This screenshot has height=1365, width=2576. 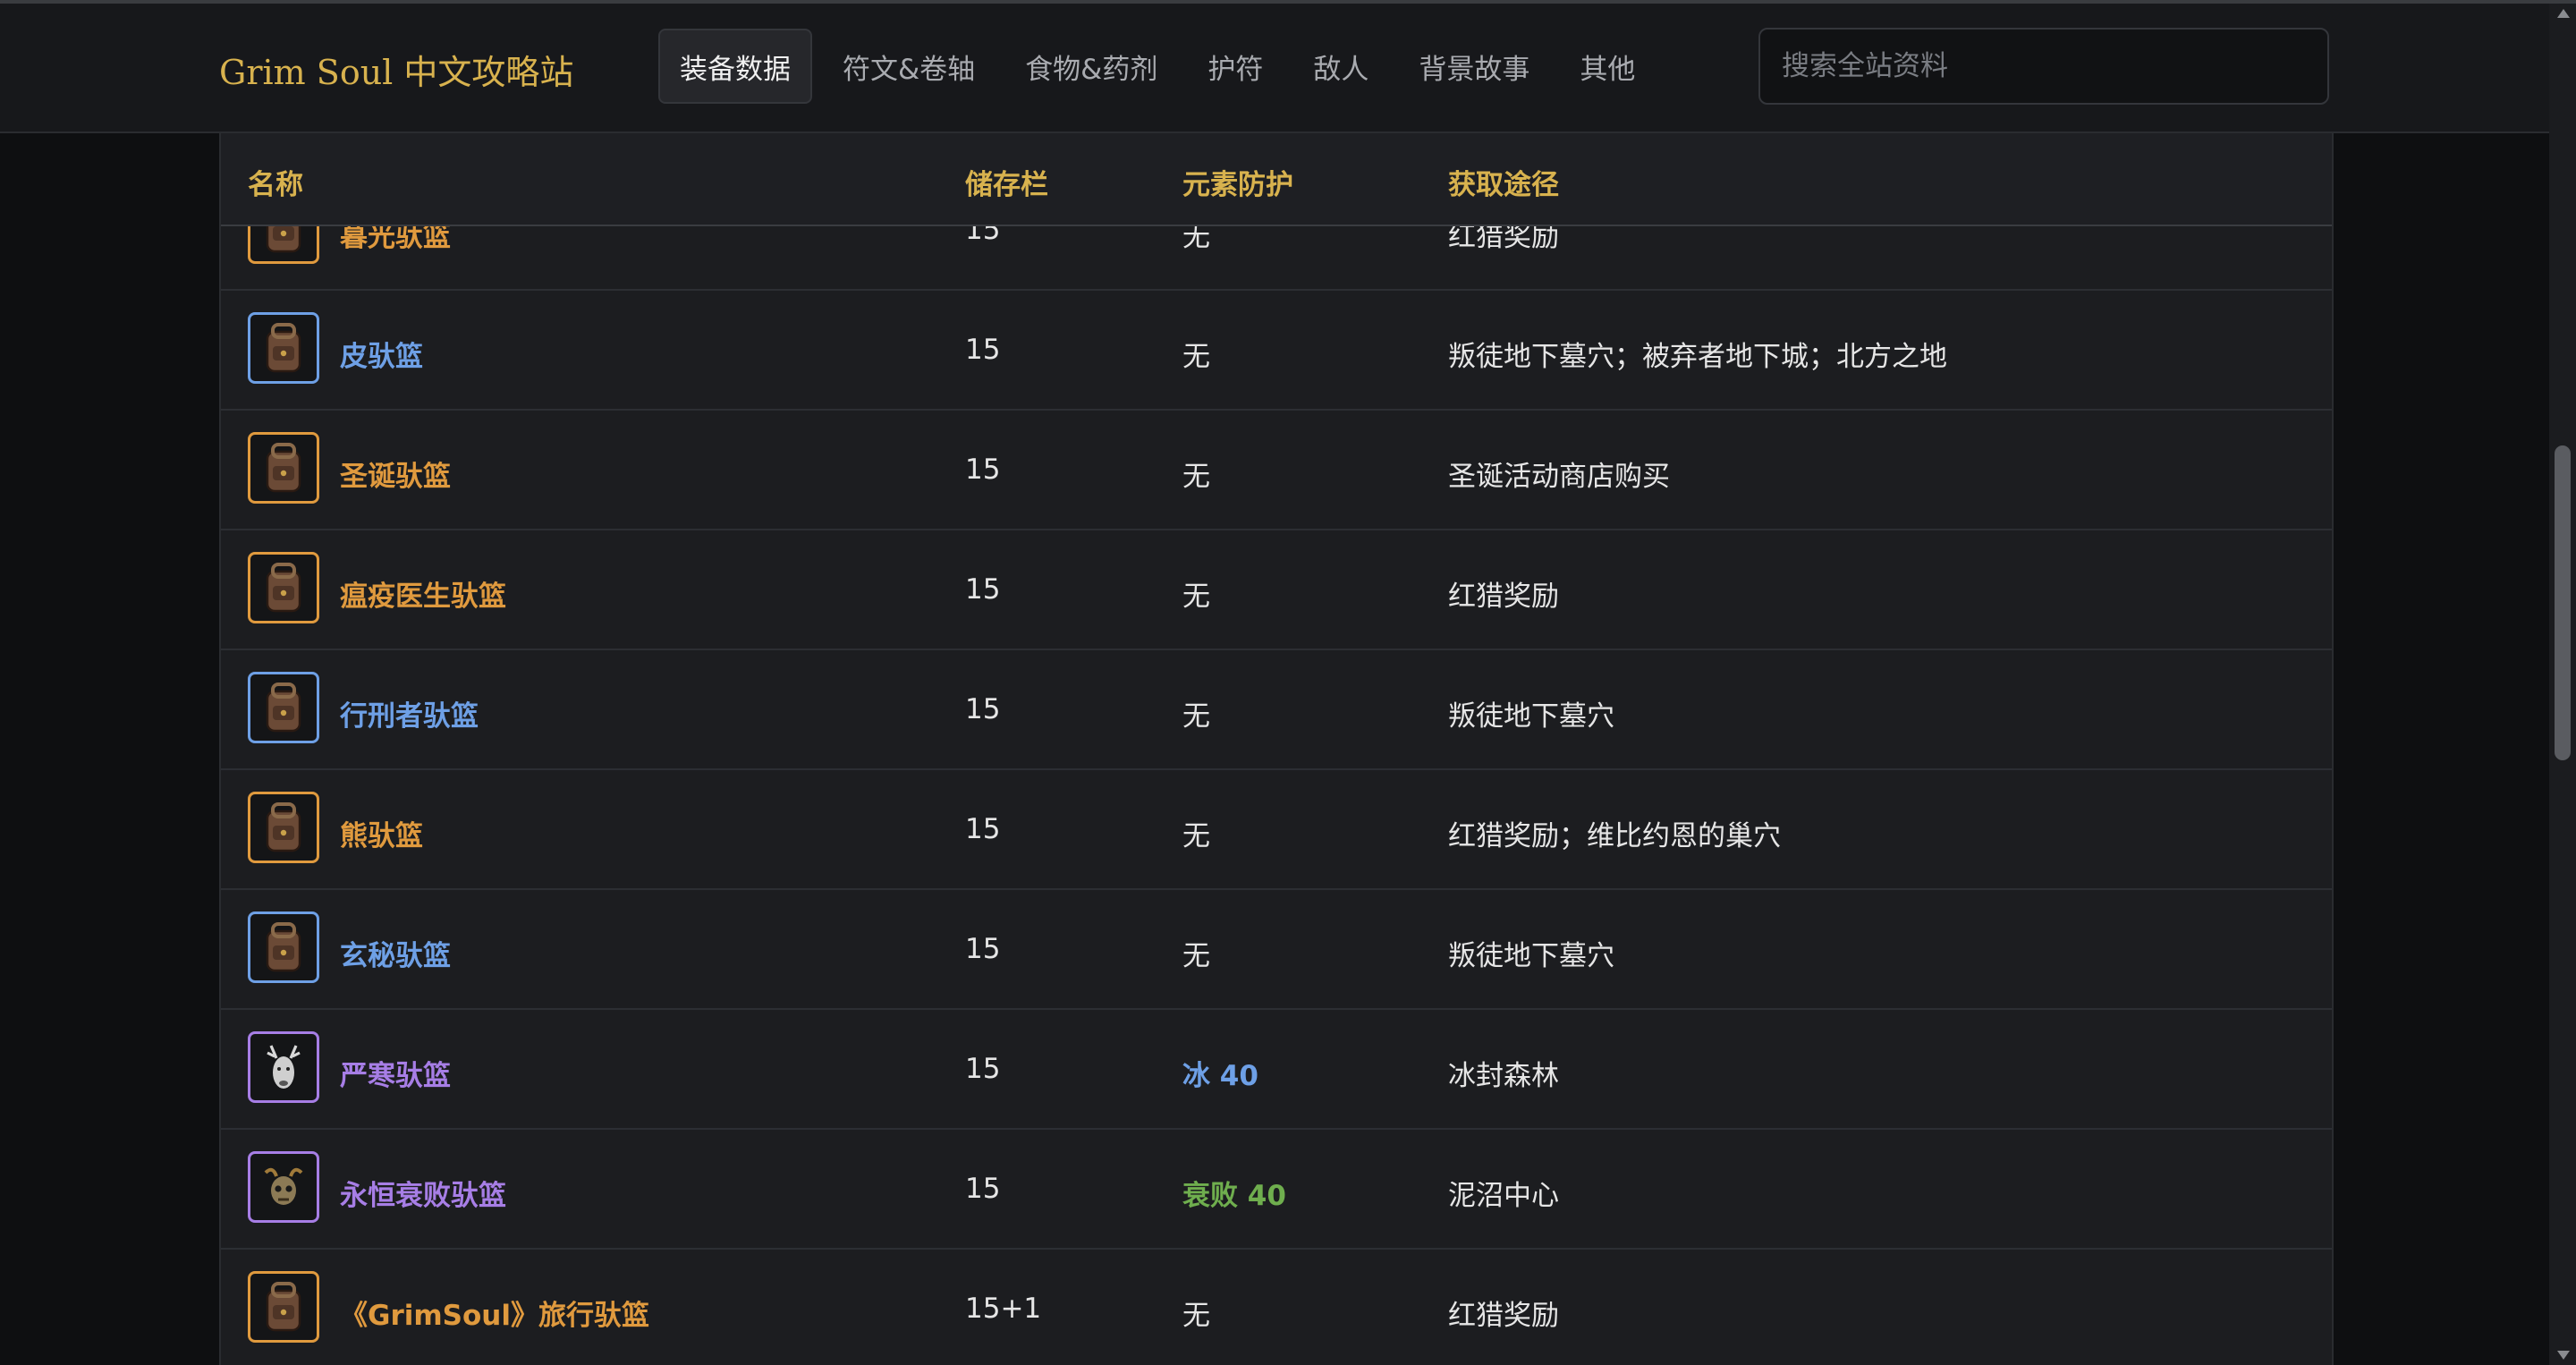 What do you see at coordinates (396, 69) in the screenshot?
I see `site-brand: Grim Soul 中文攻略站` at bounding box center [396, 69].